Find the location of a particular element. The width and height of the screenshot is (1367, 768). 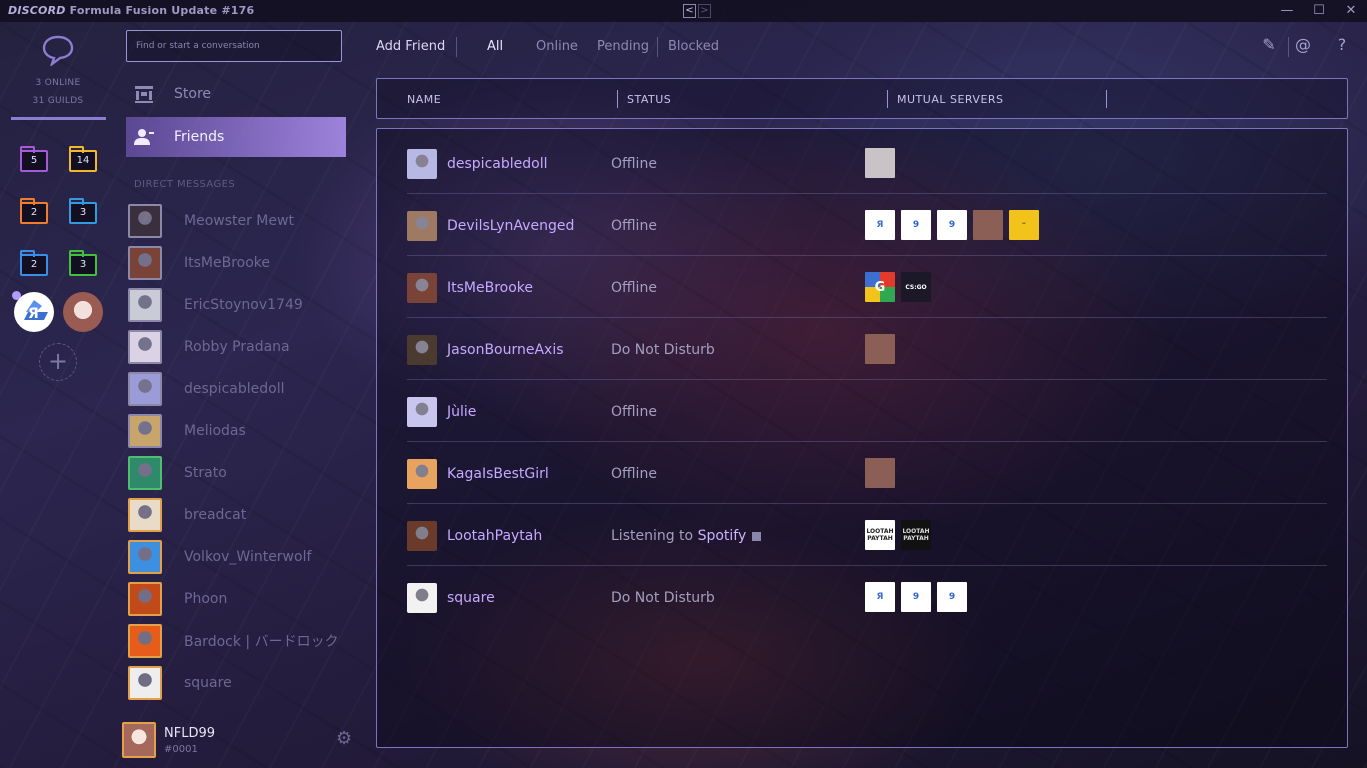

friend-name: DevilsLynAvenged is located at coordinates (510, 226).